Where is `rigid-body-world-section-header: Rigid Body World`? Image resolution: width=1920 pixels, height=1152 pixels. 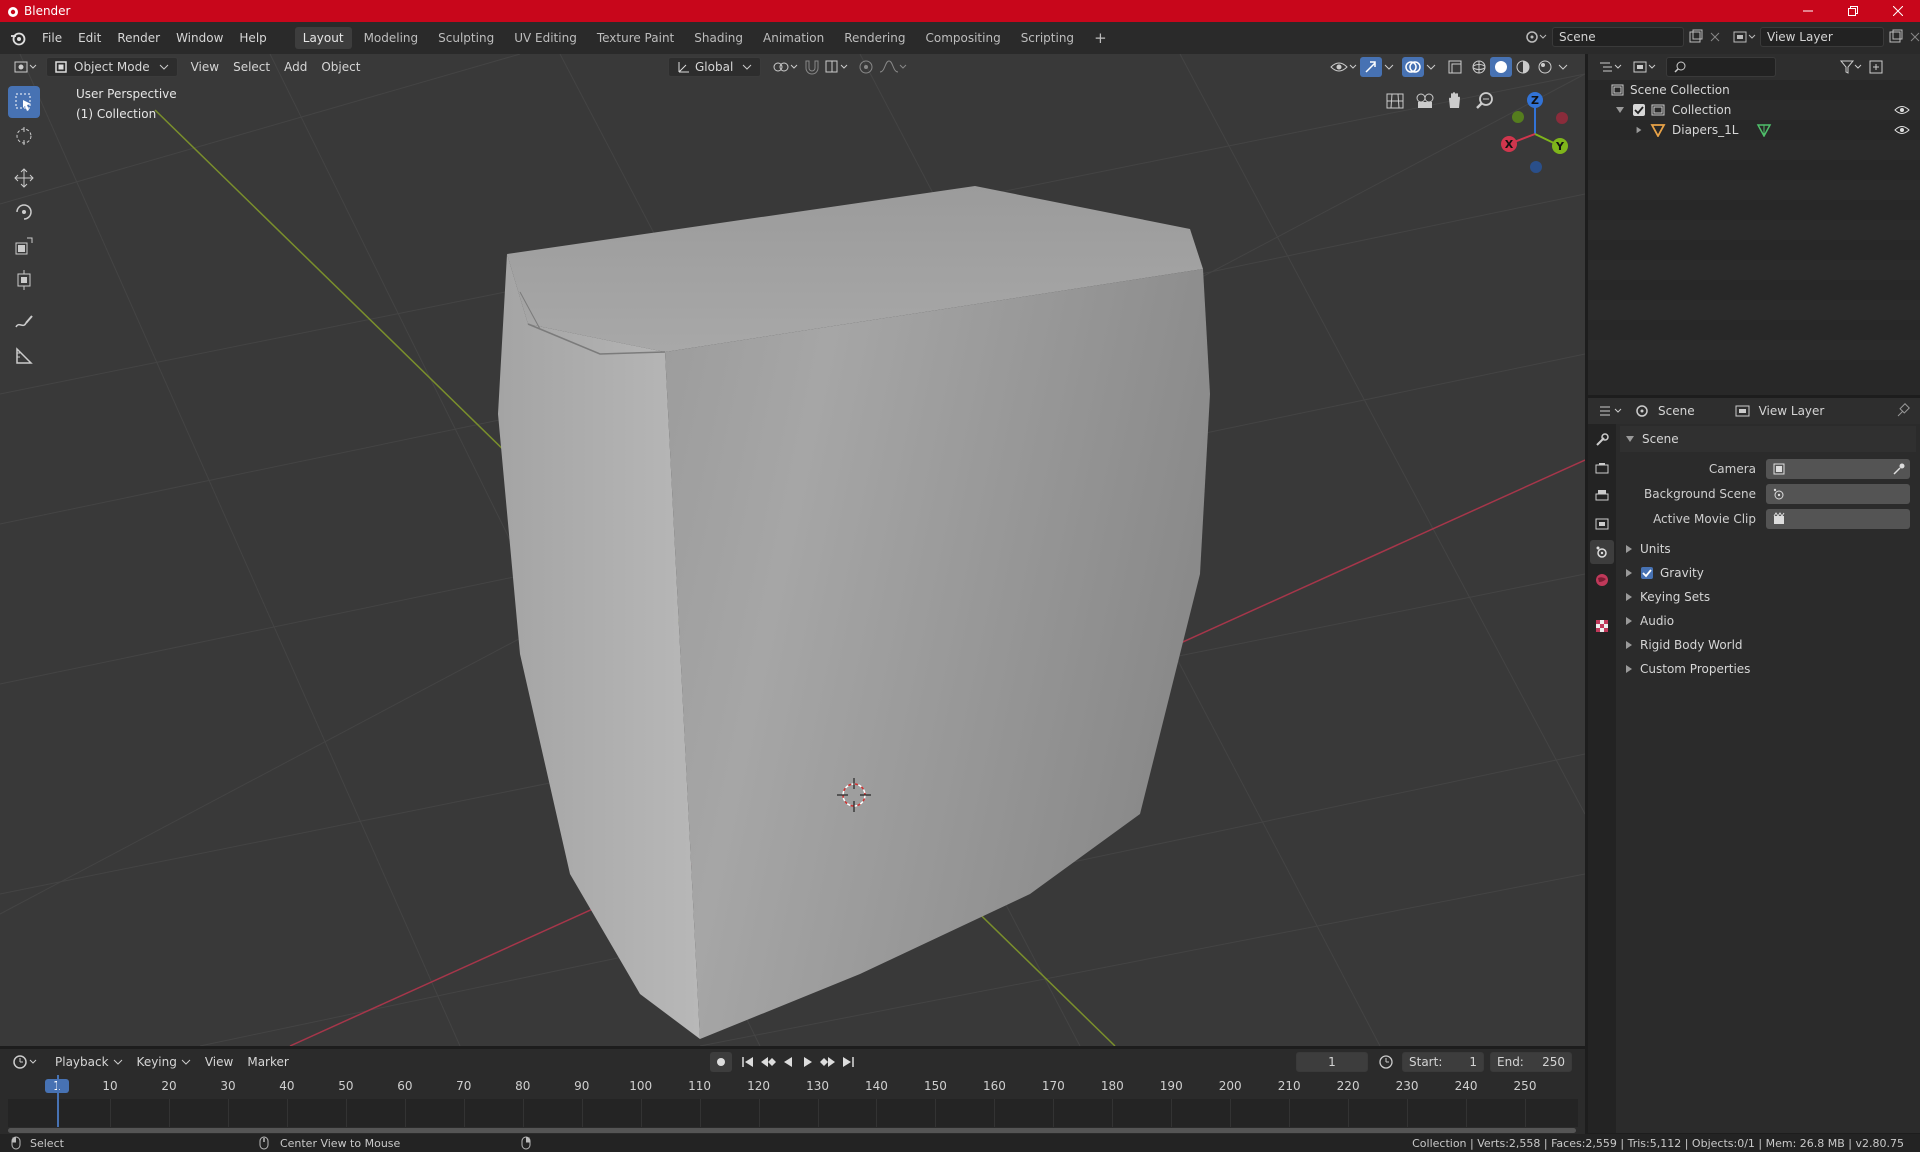
rigid-body-world-section-header: Rigid Body World is located at coordinates (1768, 645).